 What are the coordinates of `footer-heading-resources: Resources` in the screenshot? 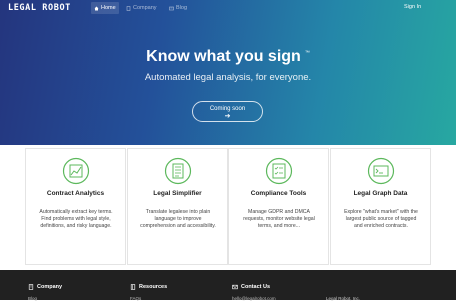 It's located at (148, 287).